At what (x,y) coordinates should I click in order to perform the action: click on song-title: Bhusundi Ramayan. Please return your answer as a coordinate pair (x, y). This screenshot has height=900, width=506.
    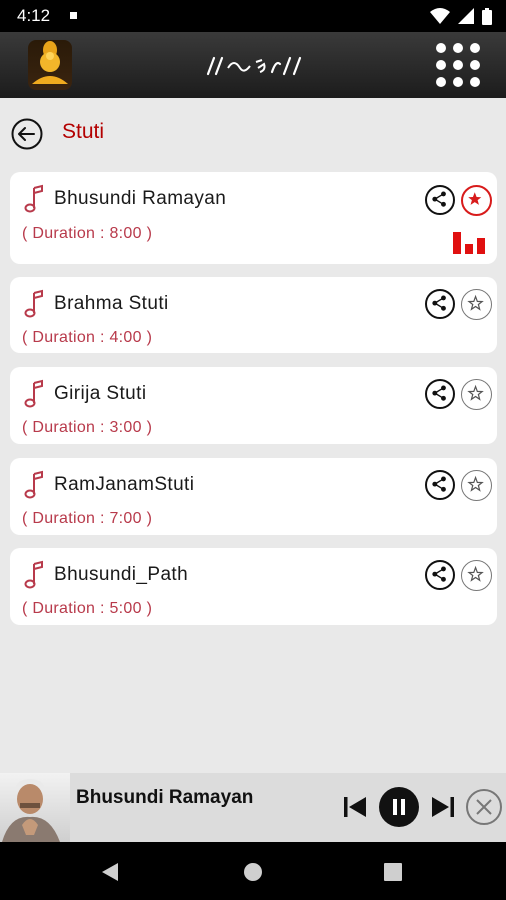
    Looking at the image, I should click on (140, 198).